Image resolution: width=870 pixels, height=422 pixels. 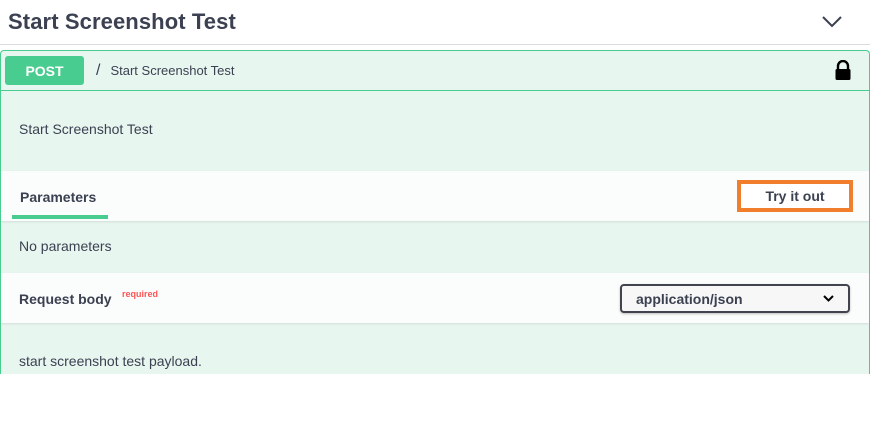 I want to click on no-parameters-text: No parameters, so click(x=65, y=246).